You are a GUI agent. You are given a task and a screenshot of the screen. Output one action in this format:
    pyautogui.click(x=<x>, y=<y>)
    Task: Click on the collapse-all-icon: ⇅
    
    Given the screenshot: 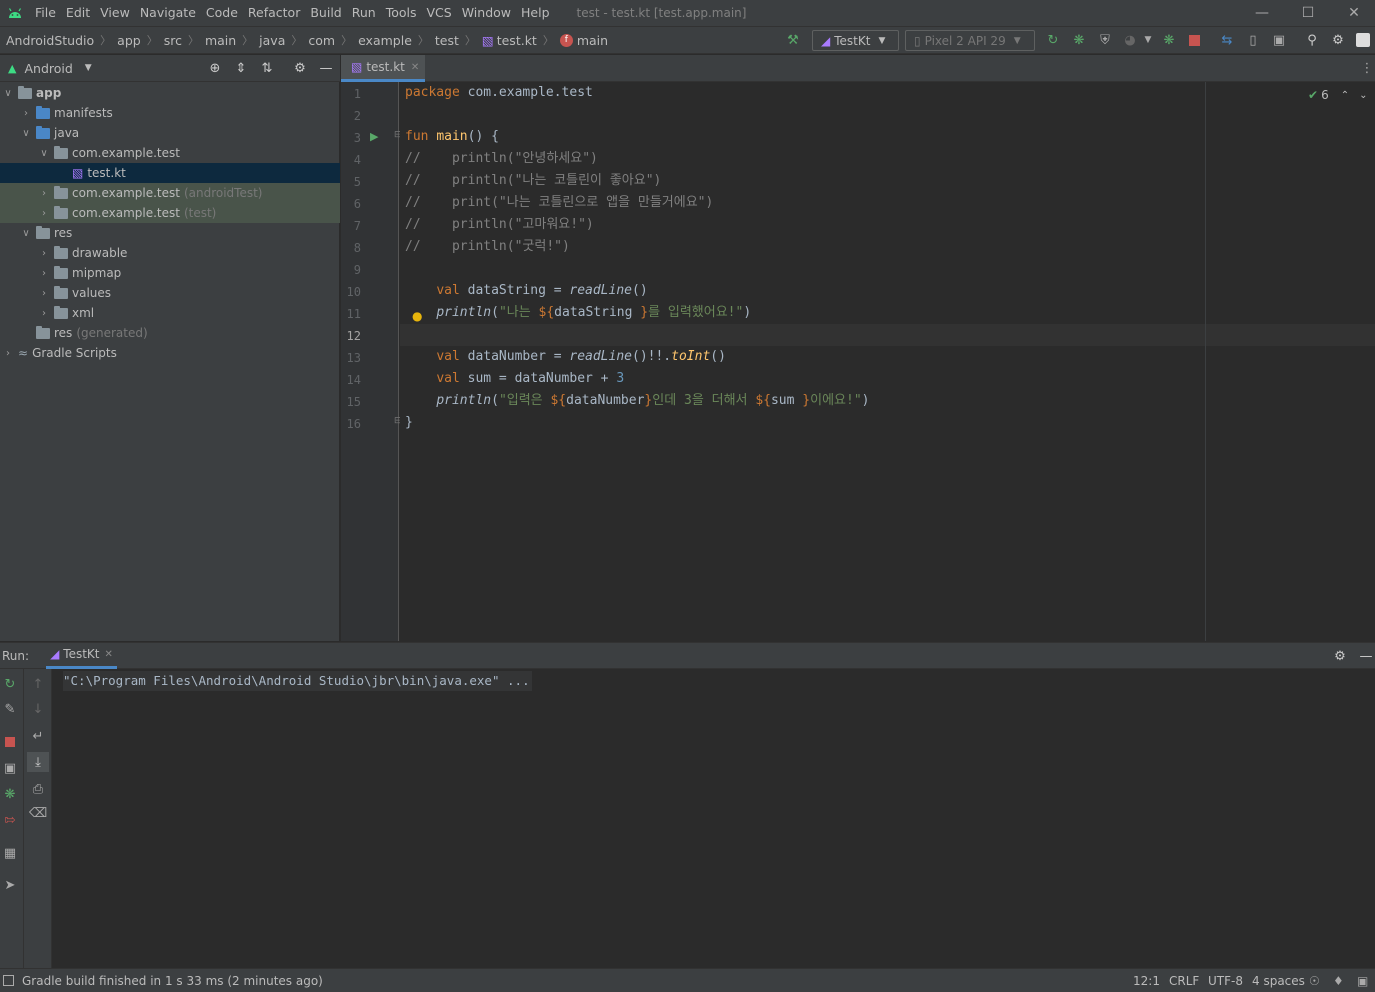 What is the action you would take?
    pyautogui.click(x=267, y=68)
    